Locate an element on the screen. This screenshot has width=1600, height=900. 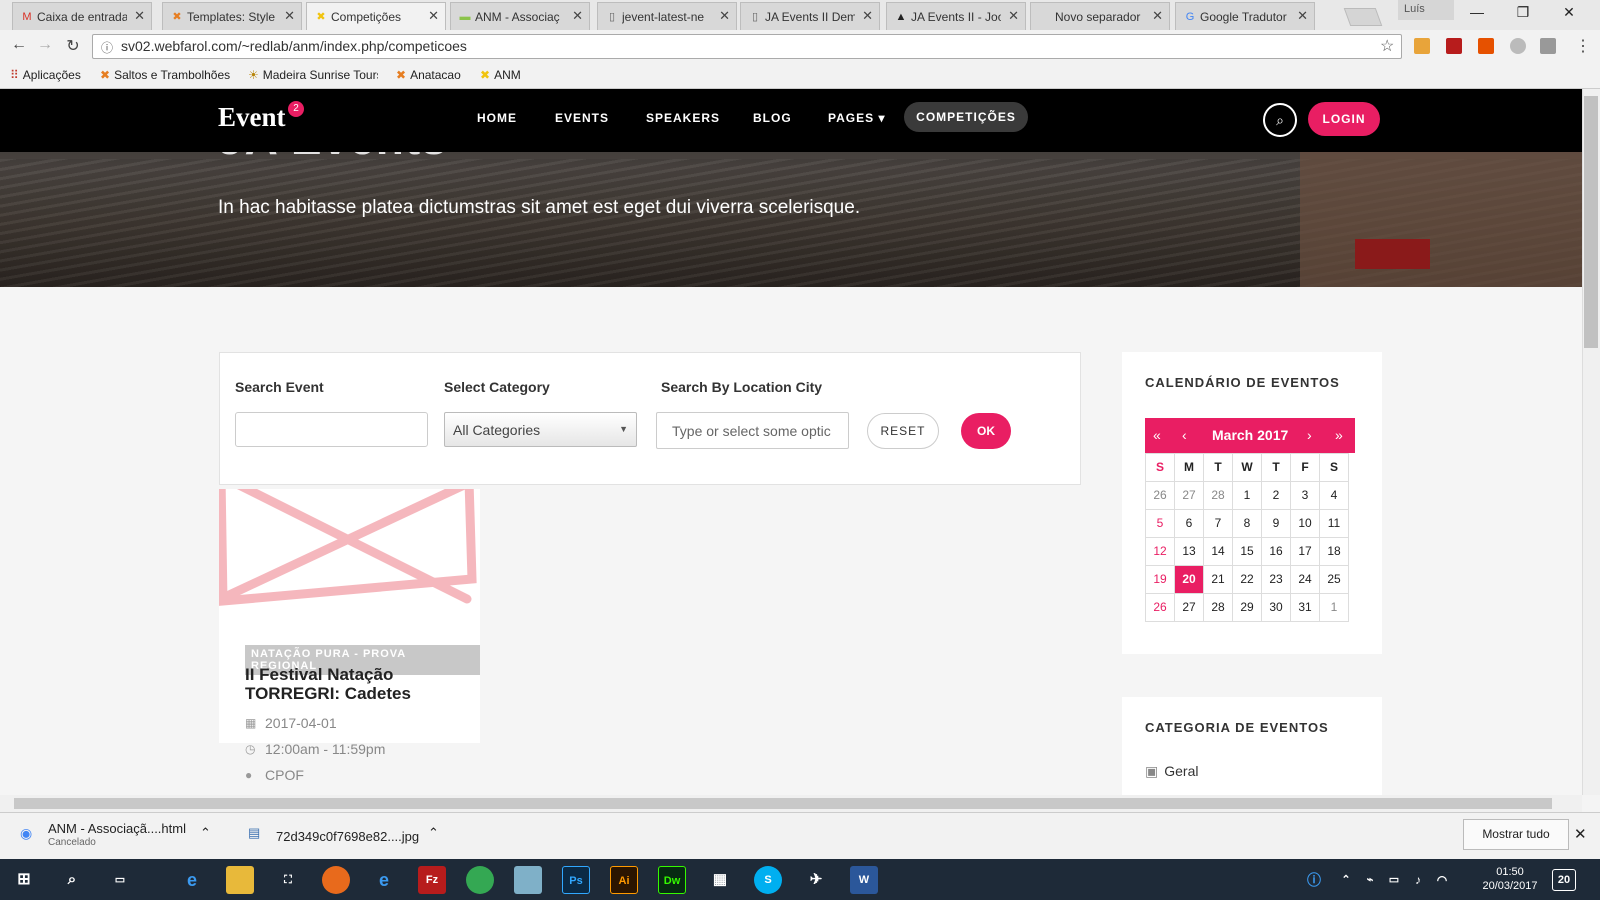
skype-extension-icon is located at coordinates (1518, 46).